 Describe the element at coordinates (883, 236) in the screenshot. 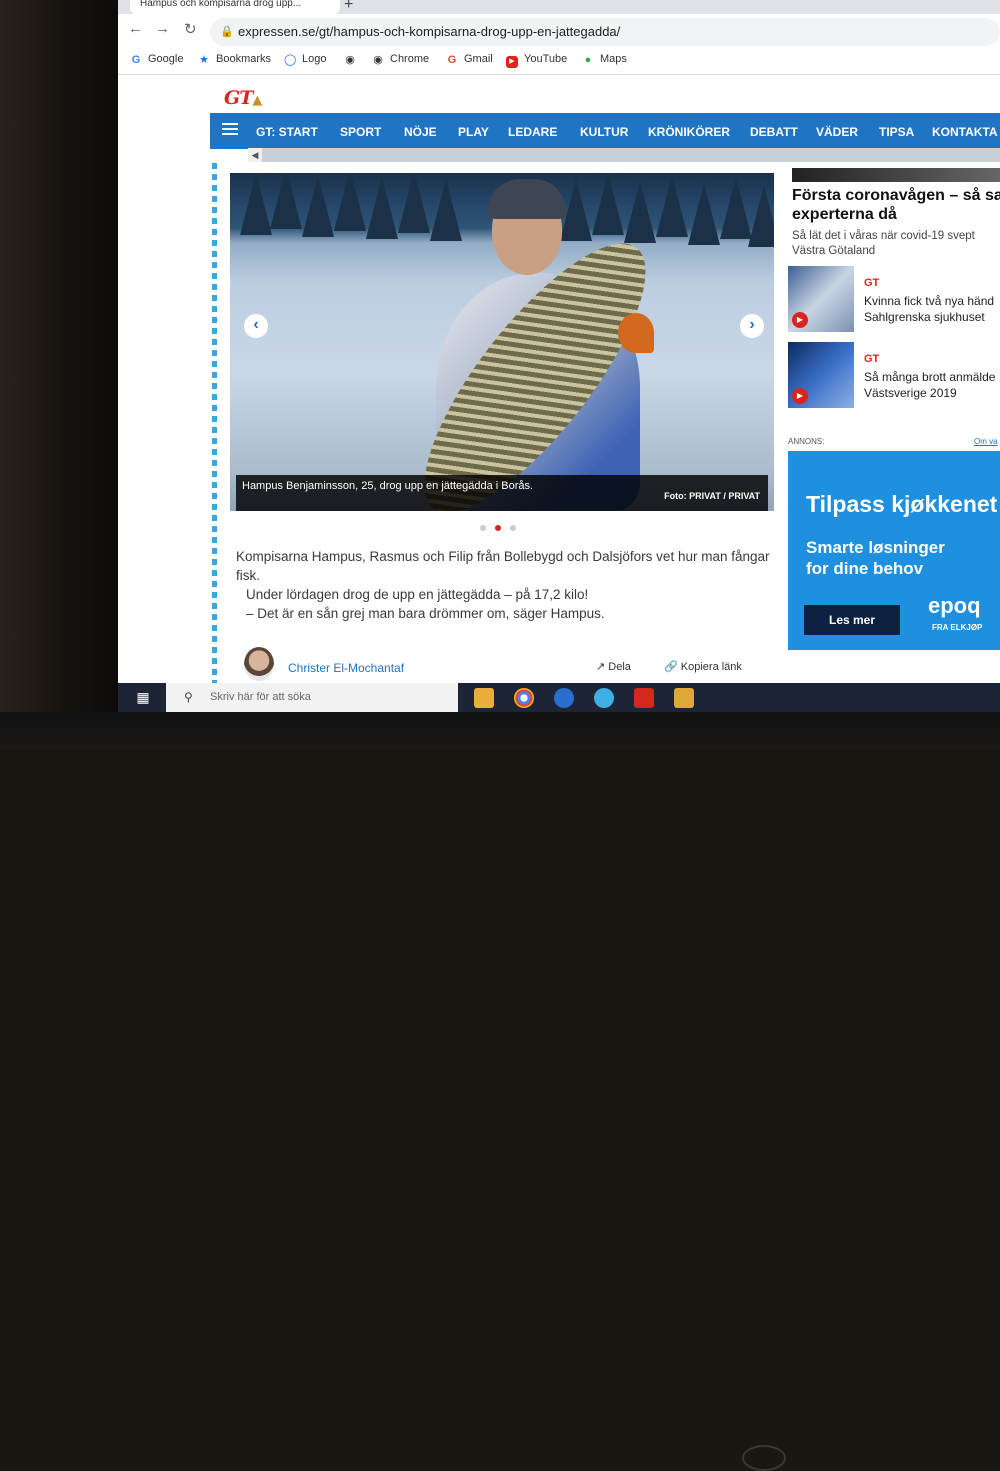

I see `teaser-subtitle-line: Så lät det i våras när covid-19 svept` at that location.